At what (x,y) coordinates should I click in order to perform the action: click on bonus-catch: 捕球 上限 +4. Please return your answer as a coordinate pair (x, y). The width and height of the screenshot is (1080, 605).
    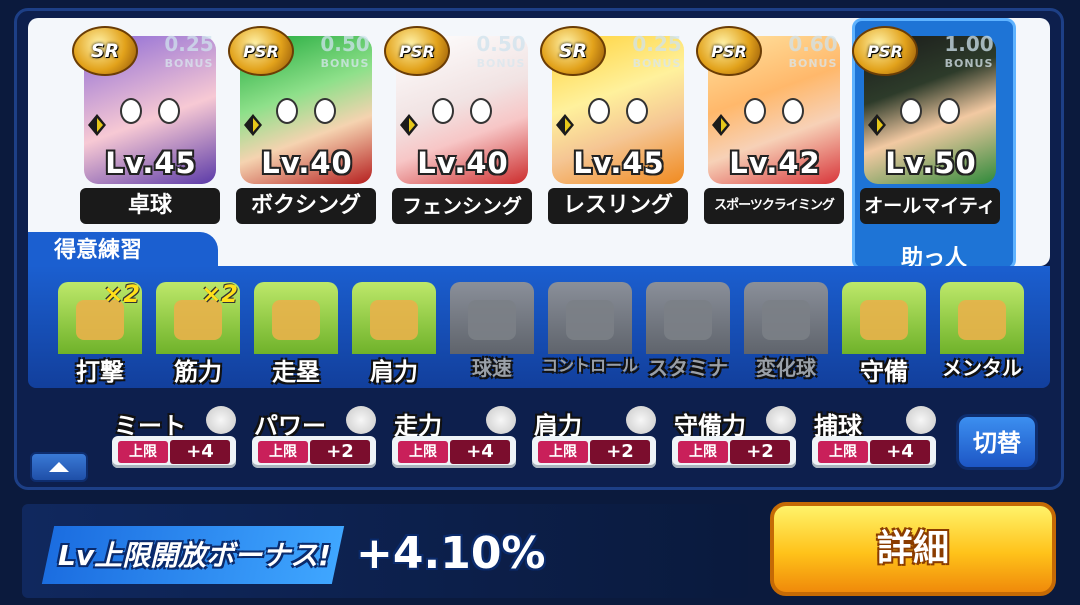
    Looking at the image, I should click on (874, 437).